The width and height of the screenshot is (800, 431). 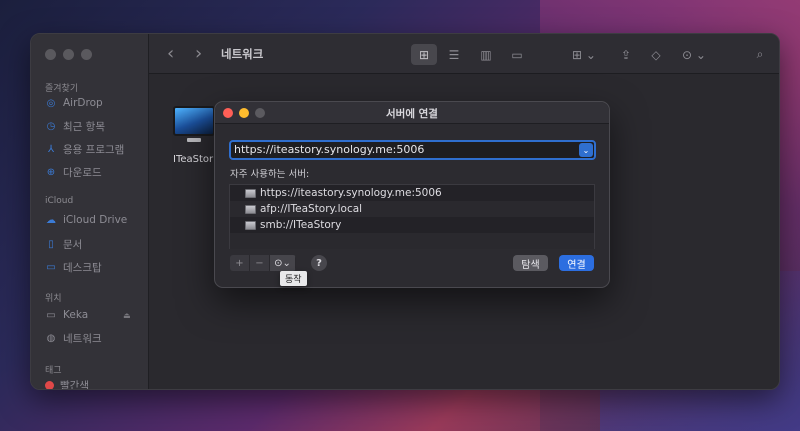 What do you see at coordinates (194, 140) in the screenshot?
I see `computer-stand` at bounding box center [194, 140].